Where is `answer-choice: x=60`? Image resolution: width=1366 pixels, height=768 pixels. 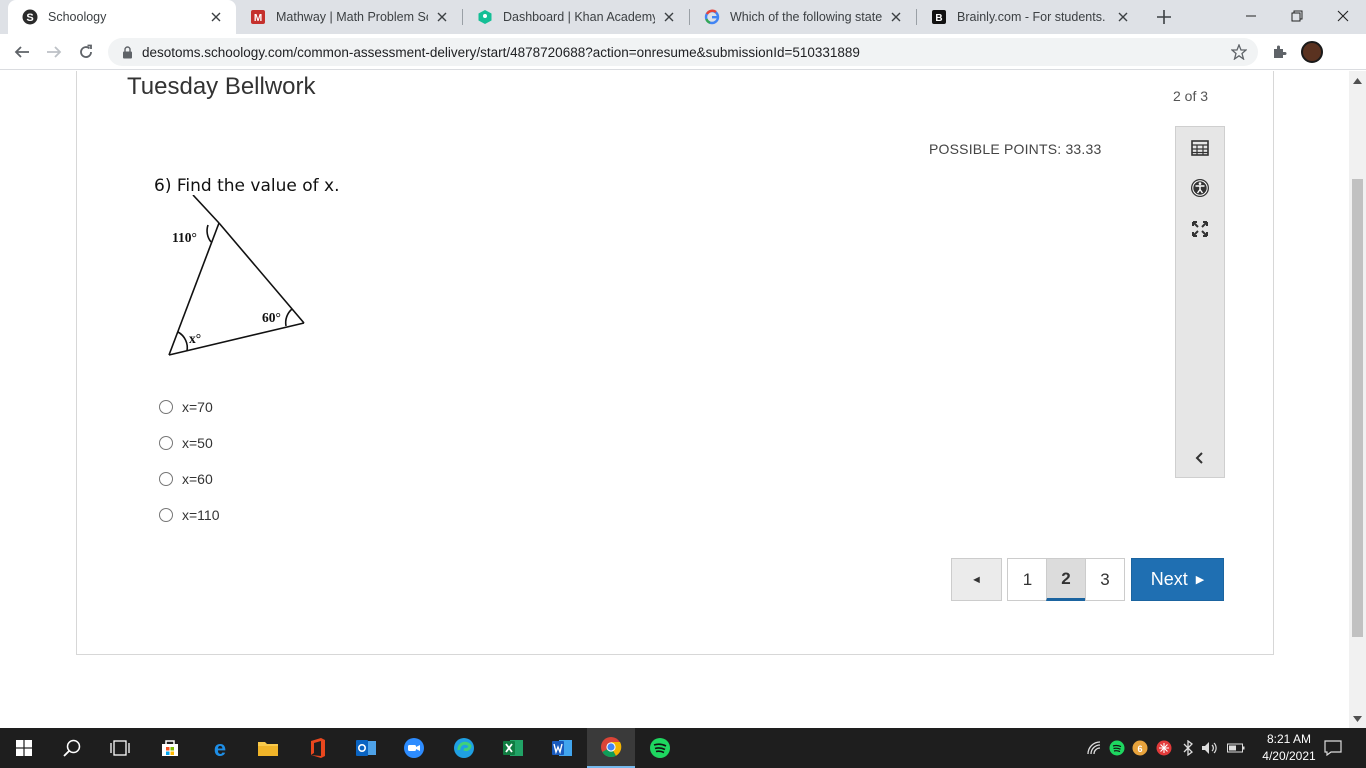 answer-choice: x=60 is located at coordinates (189, 479).